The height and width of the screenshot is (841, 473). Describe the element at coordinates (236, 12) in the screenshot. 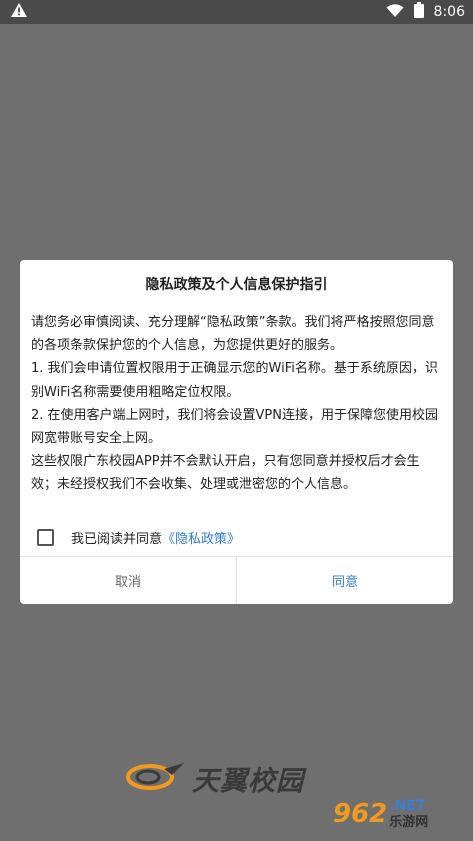

I see `status-bar: 8:06` at that location.